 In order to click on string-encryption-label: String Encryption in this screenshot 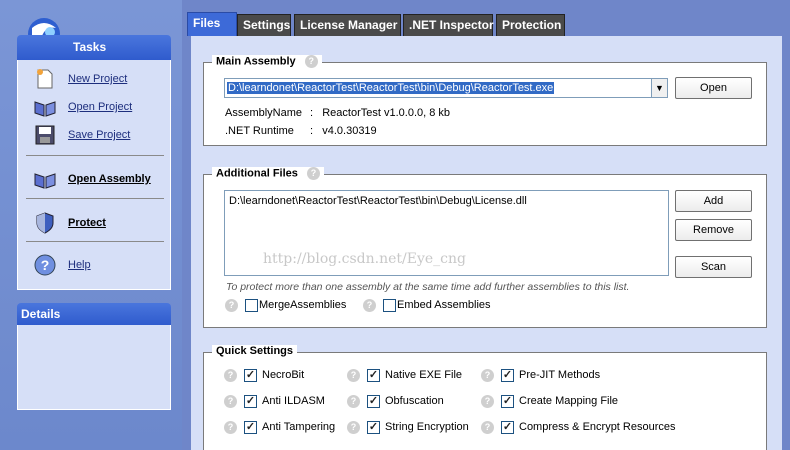, I will do `click(427, 427)`.